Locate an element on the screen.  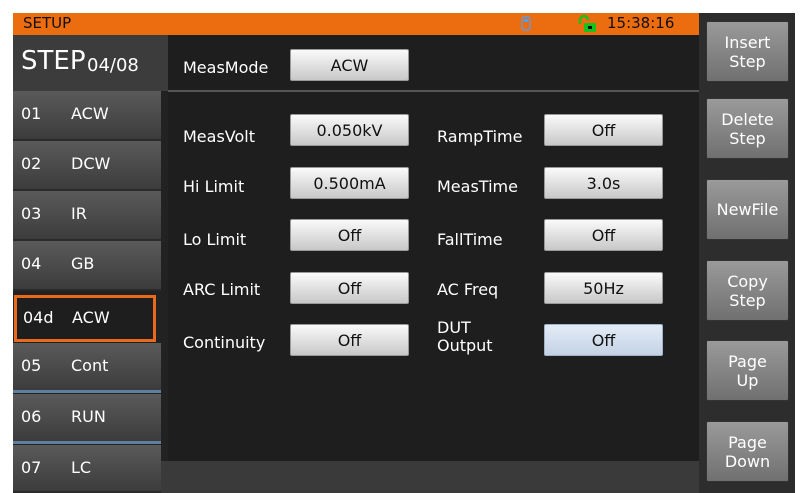
ramp-time-value: Off is located at coordinates (603, 130).